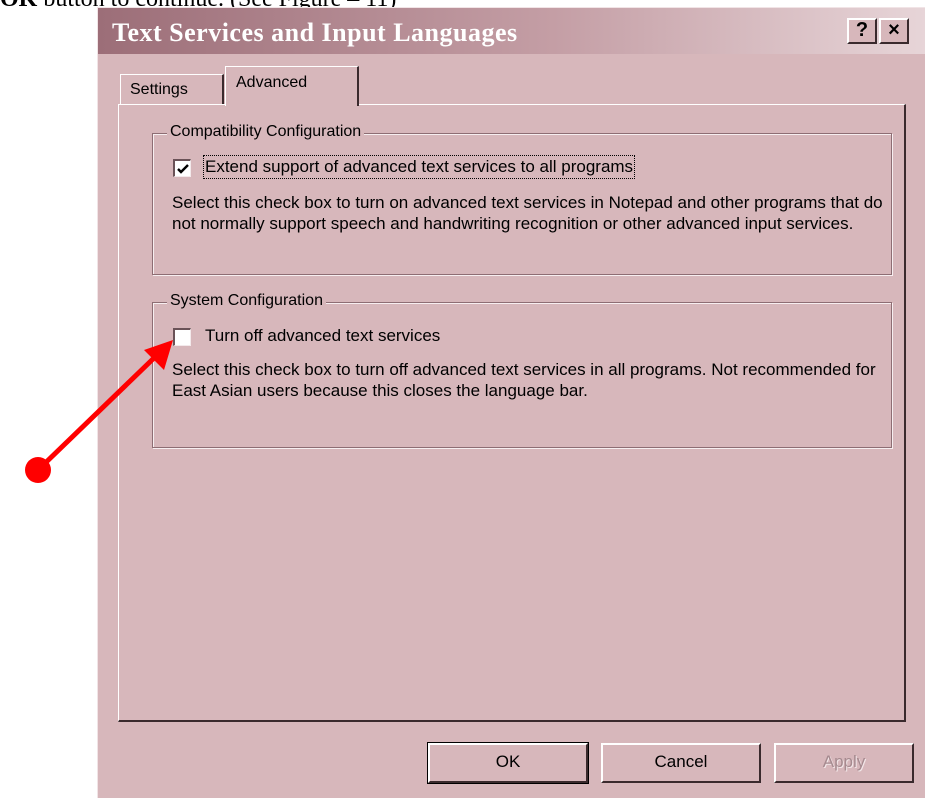  What do you see at coordinates (172, 89) in the screenshot?
I see `tab-settings: Settings` at bounding box center [172, 89].